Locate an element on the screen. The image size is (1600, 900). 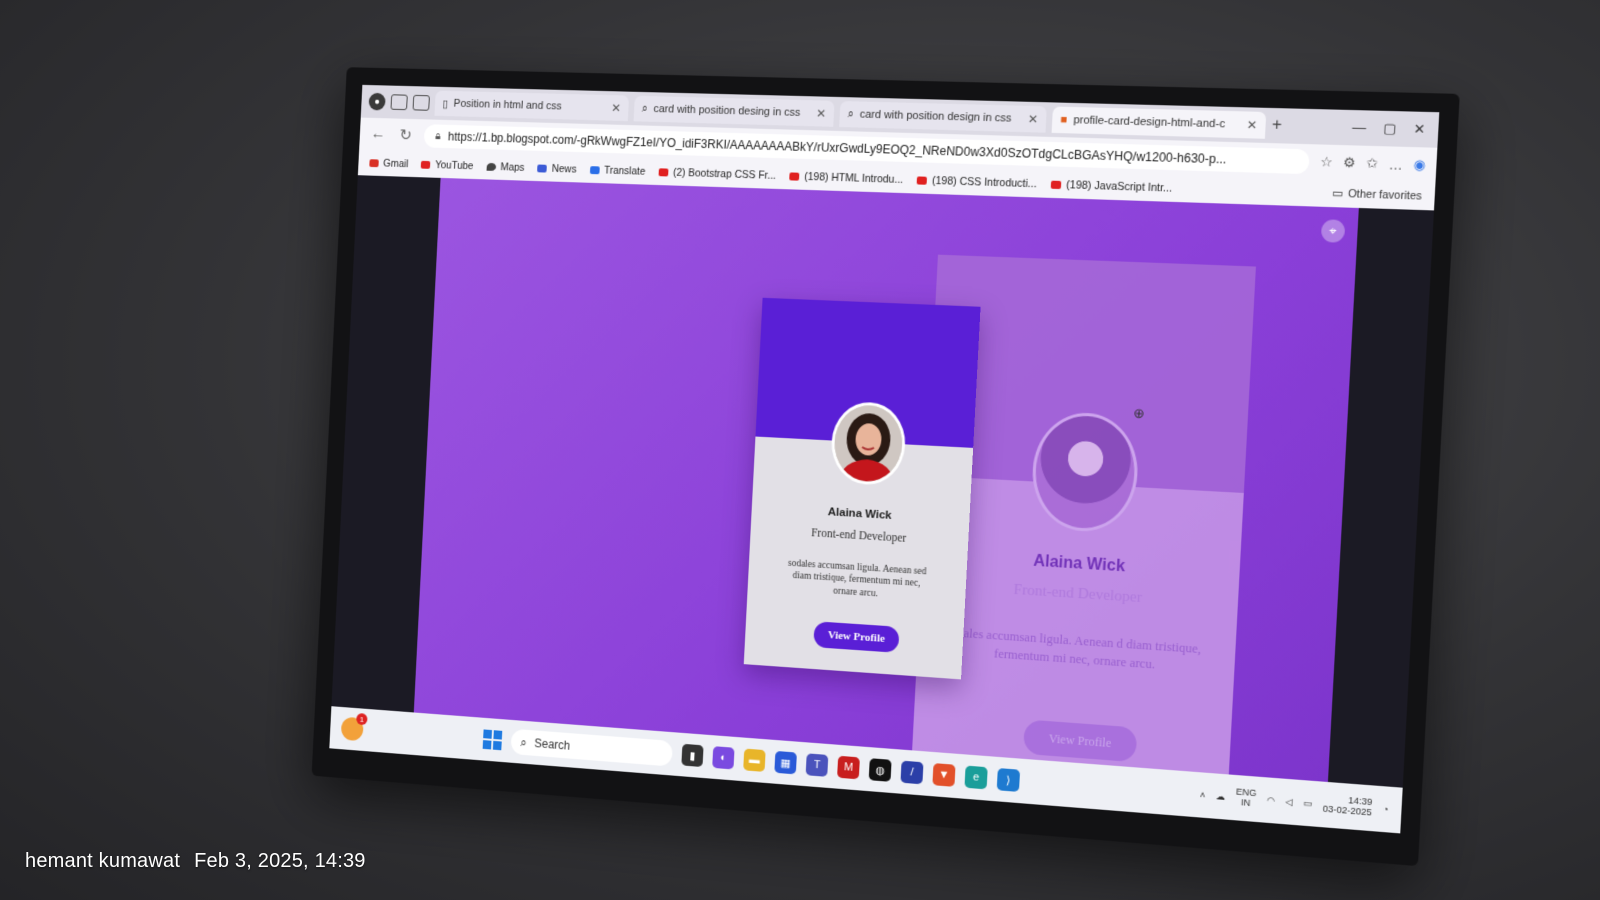
cloud-icon: ☁ is located at coordinates (1220, 796).